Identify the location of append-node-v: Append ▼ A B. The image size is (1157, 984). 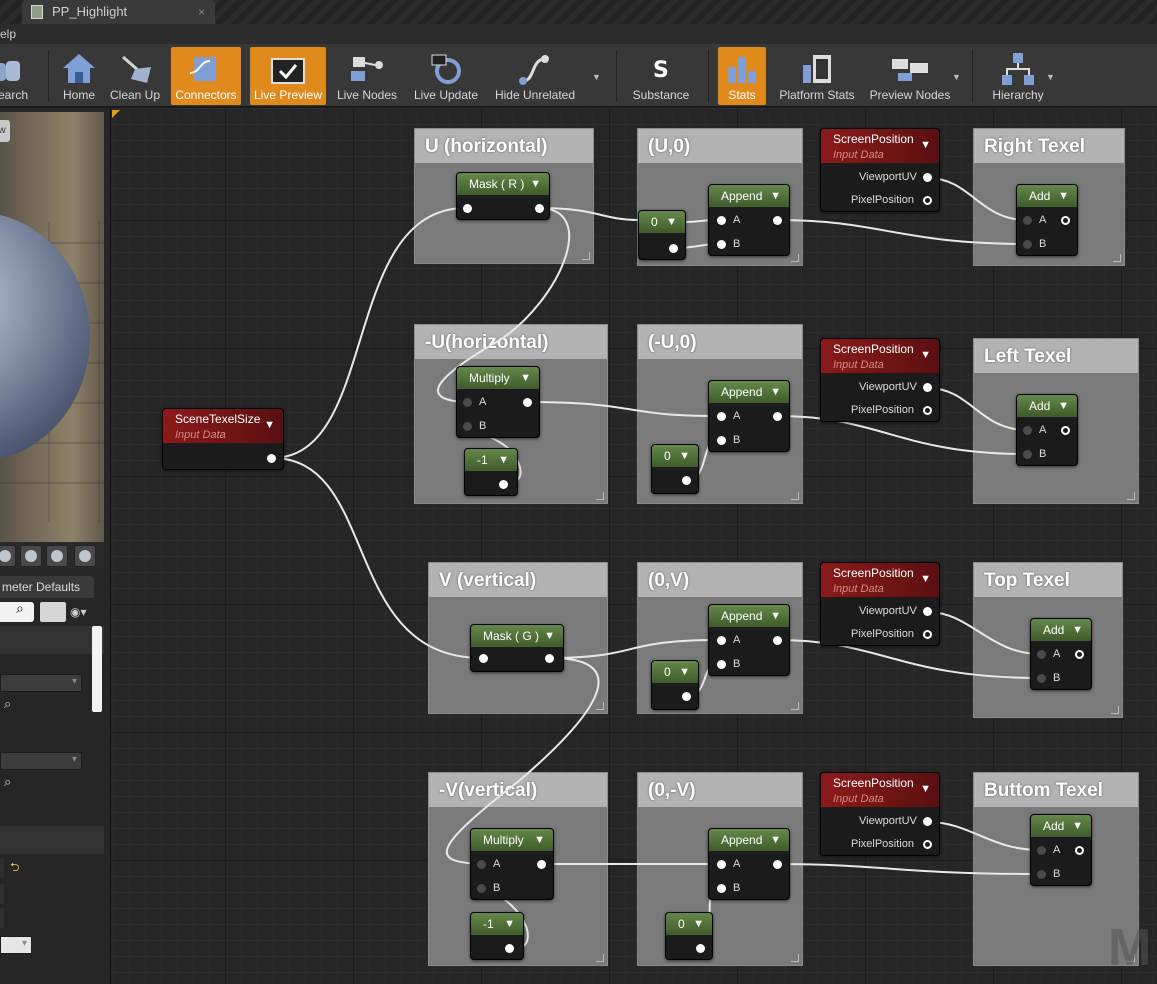
(749, 640).